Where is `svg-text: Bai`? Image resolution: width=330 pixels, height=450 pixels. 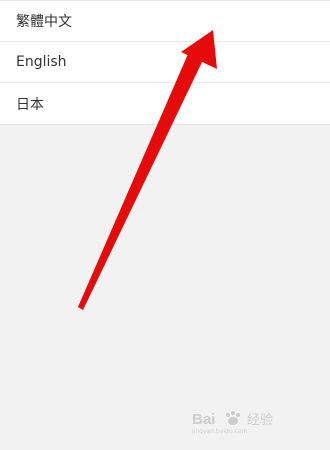 svg-text: Bai is located at coordinates (203, 419).